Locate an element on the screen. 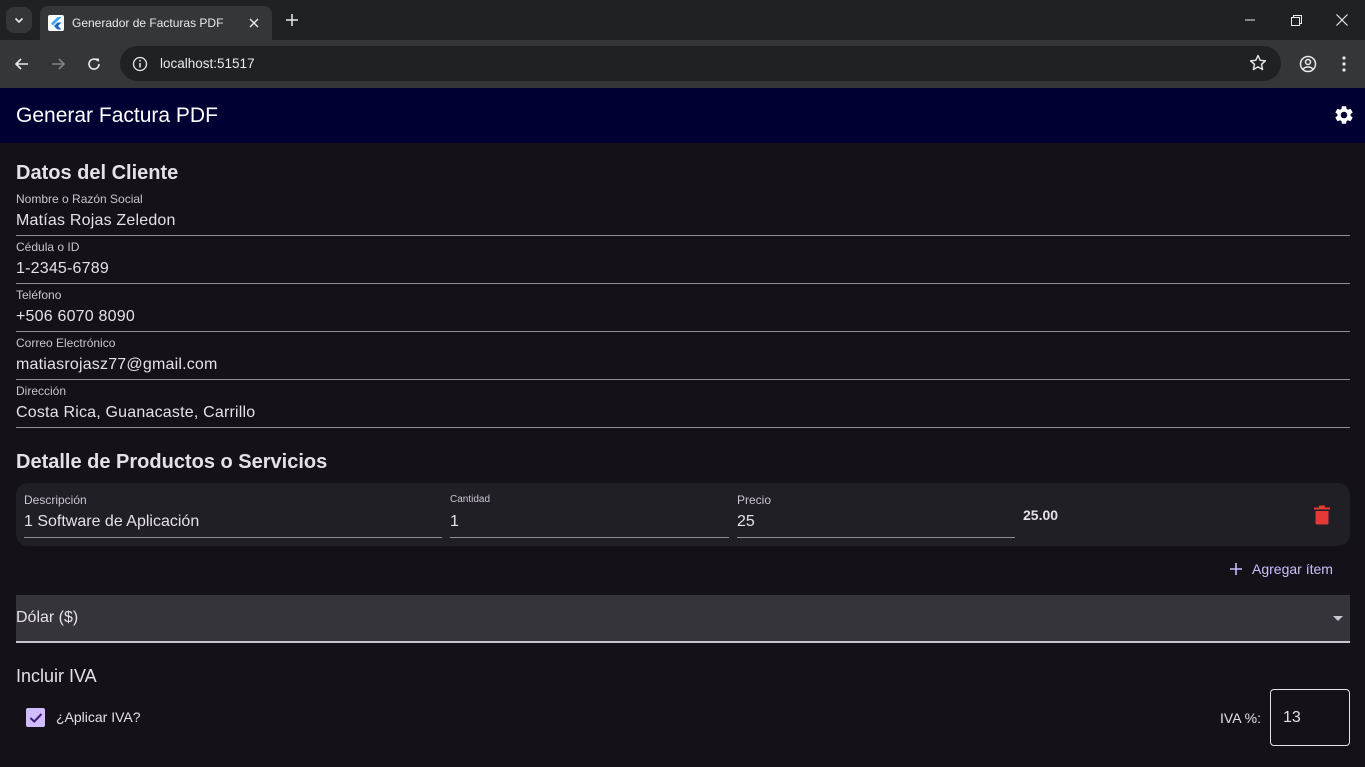 This screenshot has width=1365, height=767. iva-section-title: Incluir IVA is located at coordinates (56, 676).